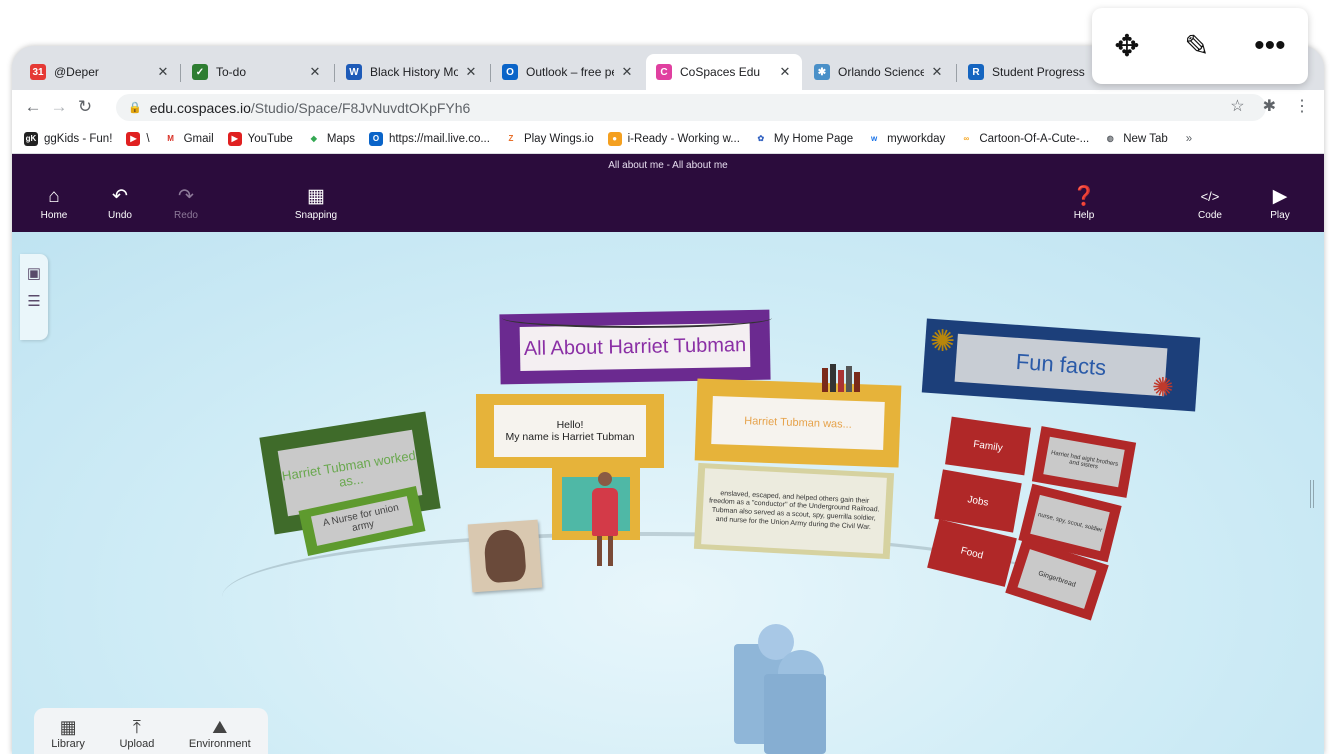  I want to click on bookmark-item: Z Play Wings.io, so click(548, 138).